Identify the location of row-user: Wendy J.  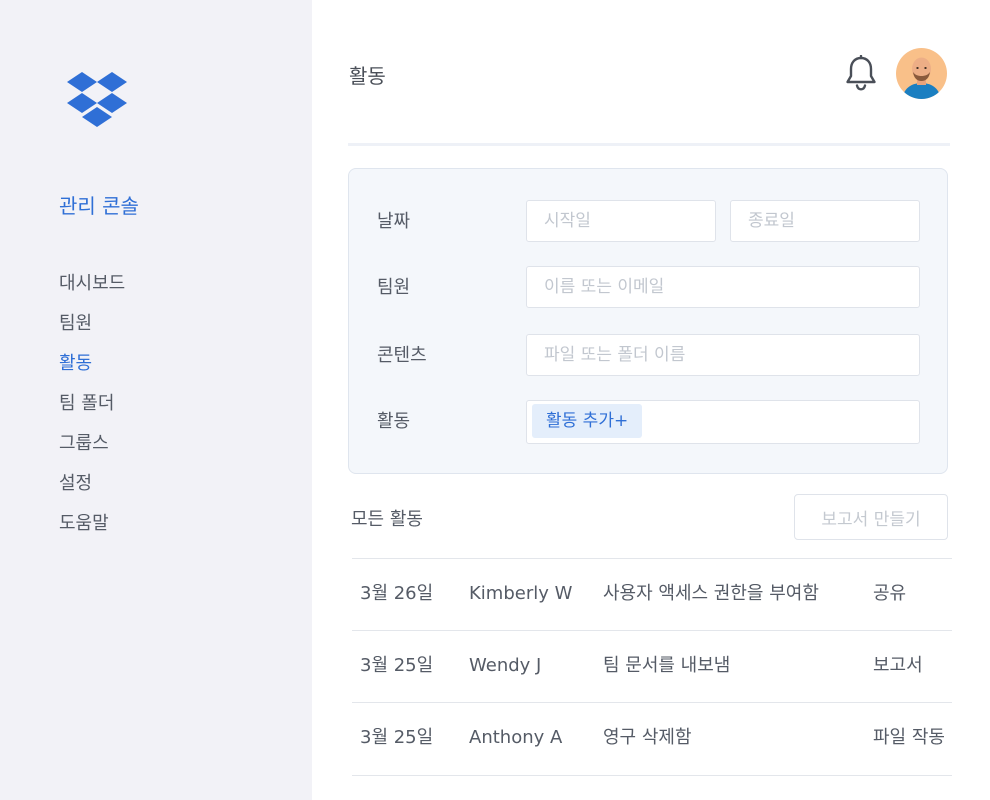
(505, 665).